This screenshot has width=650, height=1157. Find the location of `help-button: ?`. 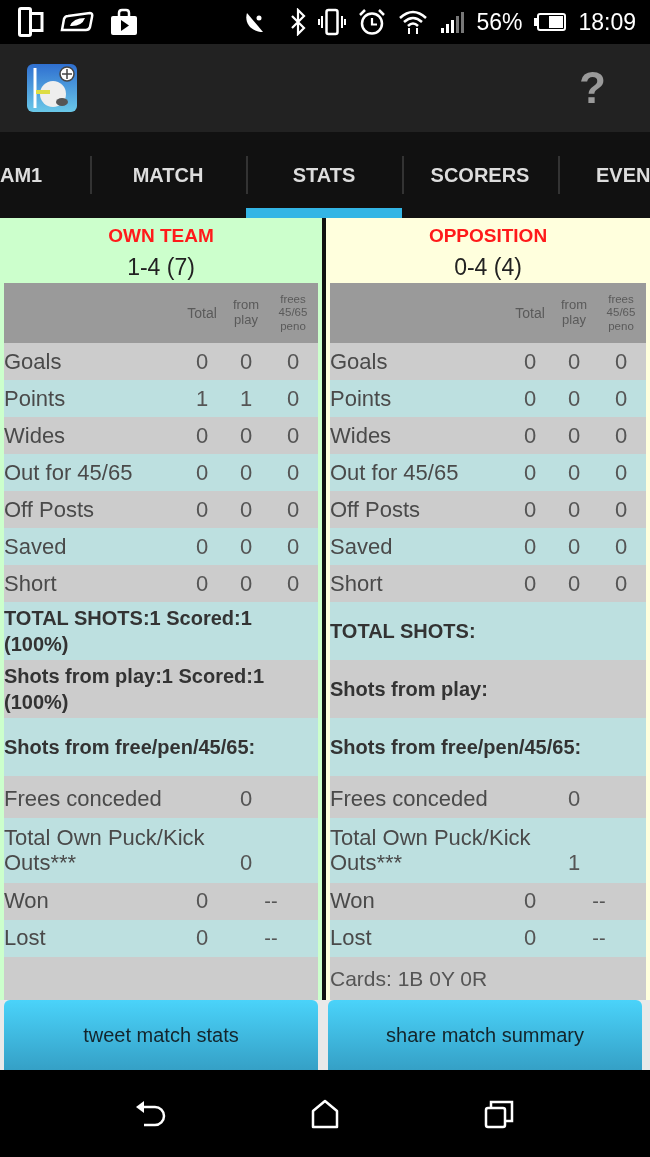

help-button: ? is located at coordinates (592, 88).